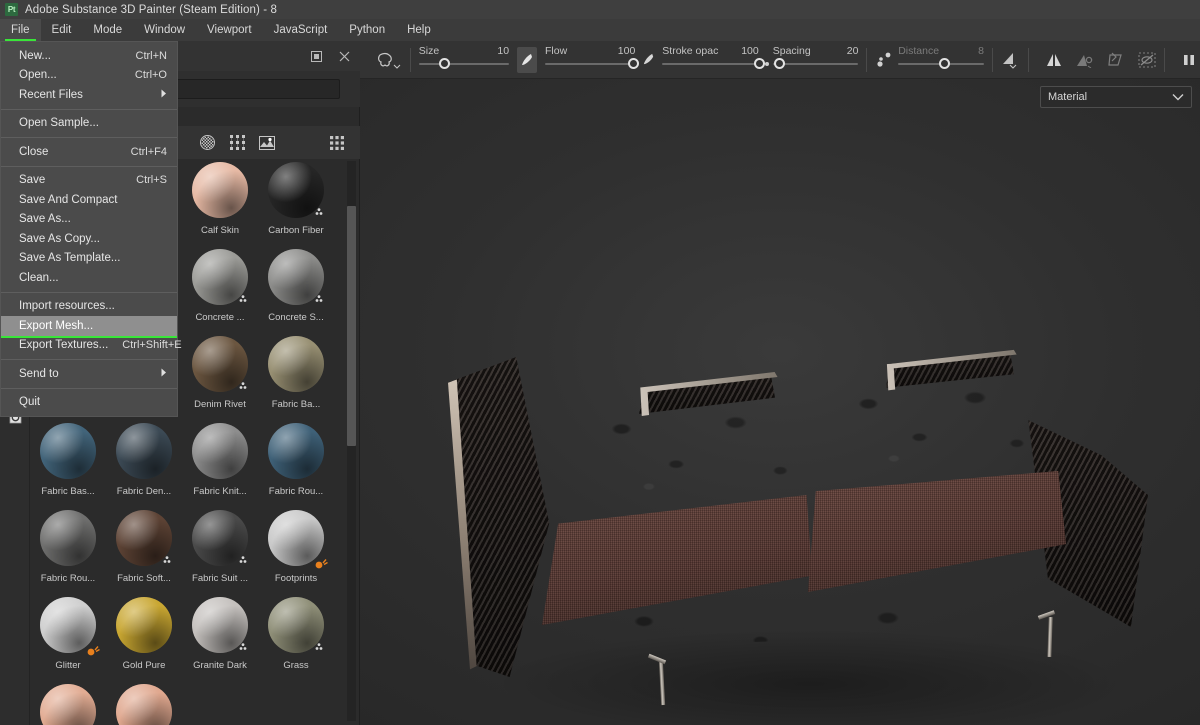  What do you see at coordinates (229, 30) in the screenshot?
I see `menubar-item-viewport: Viewport` at bounding box center [229, 30].